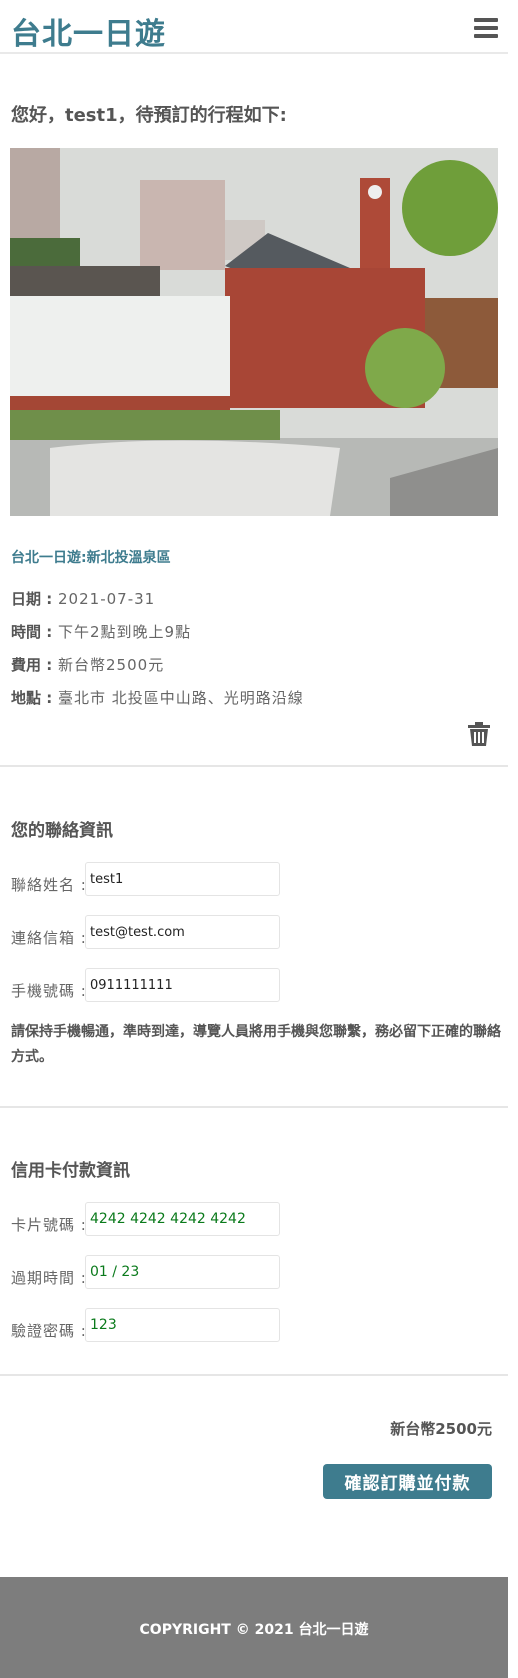 This screenshot has height=1678, width=518. I want to click on fee-label: 費用 :, so click(32, 665).